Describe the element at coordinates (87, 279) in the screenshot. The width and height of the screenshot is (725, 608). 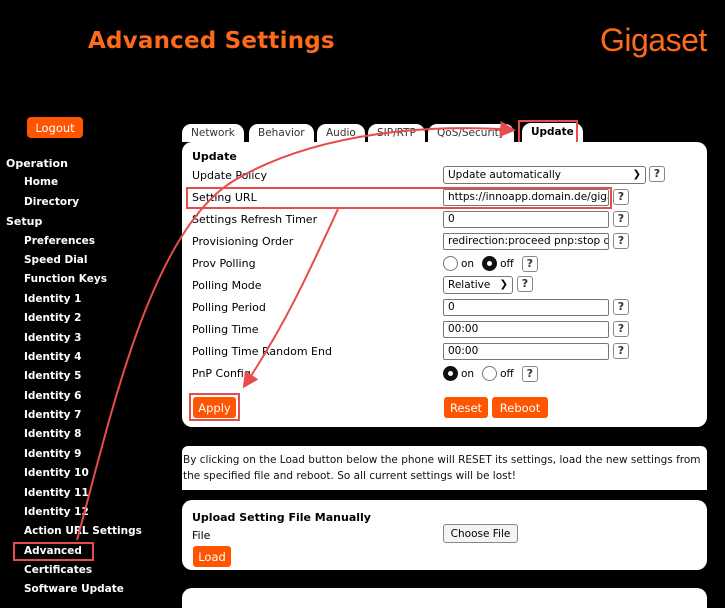
I see `sidebar-item-function-keys: Function Keys` at that location.